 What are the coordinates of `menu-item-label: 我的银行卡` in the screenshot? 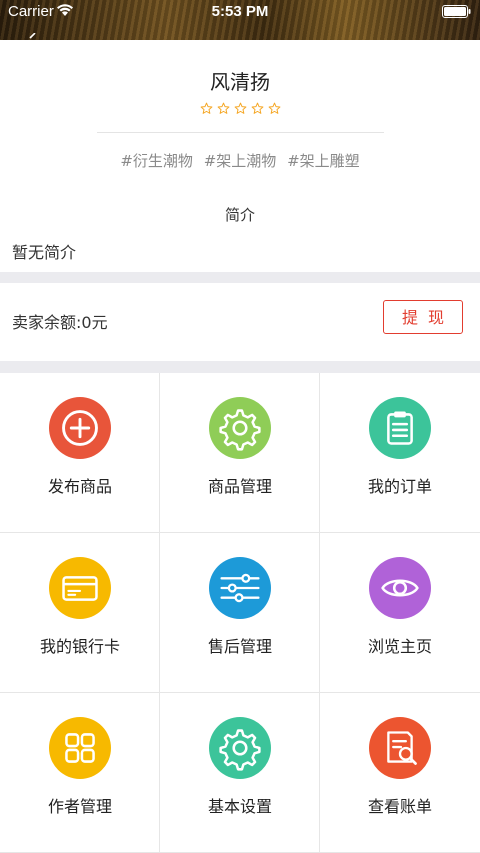 It's located at (79, 646).